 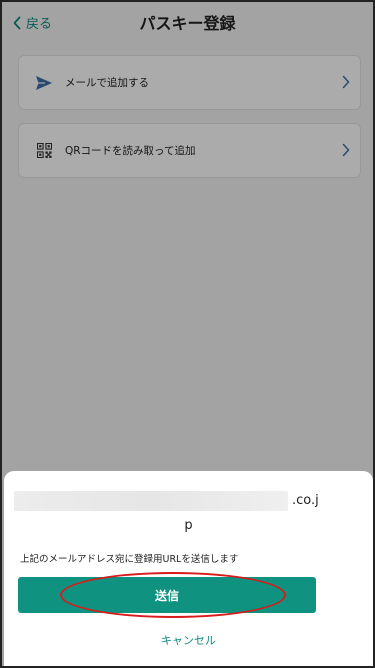 I want to click on cancel-button: キャンセル, so click(x=188, y=640).